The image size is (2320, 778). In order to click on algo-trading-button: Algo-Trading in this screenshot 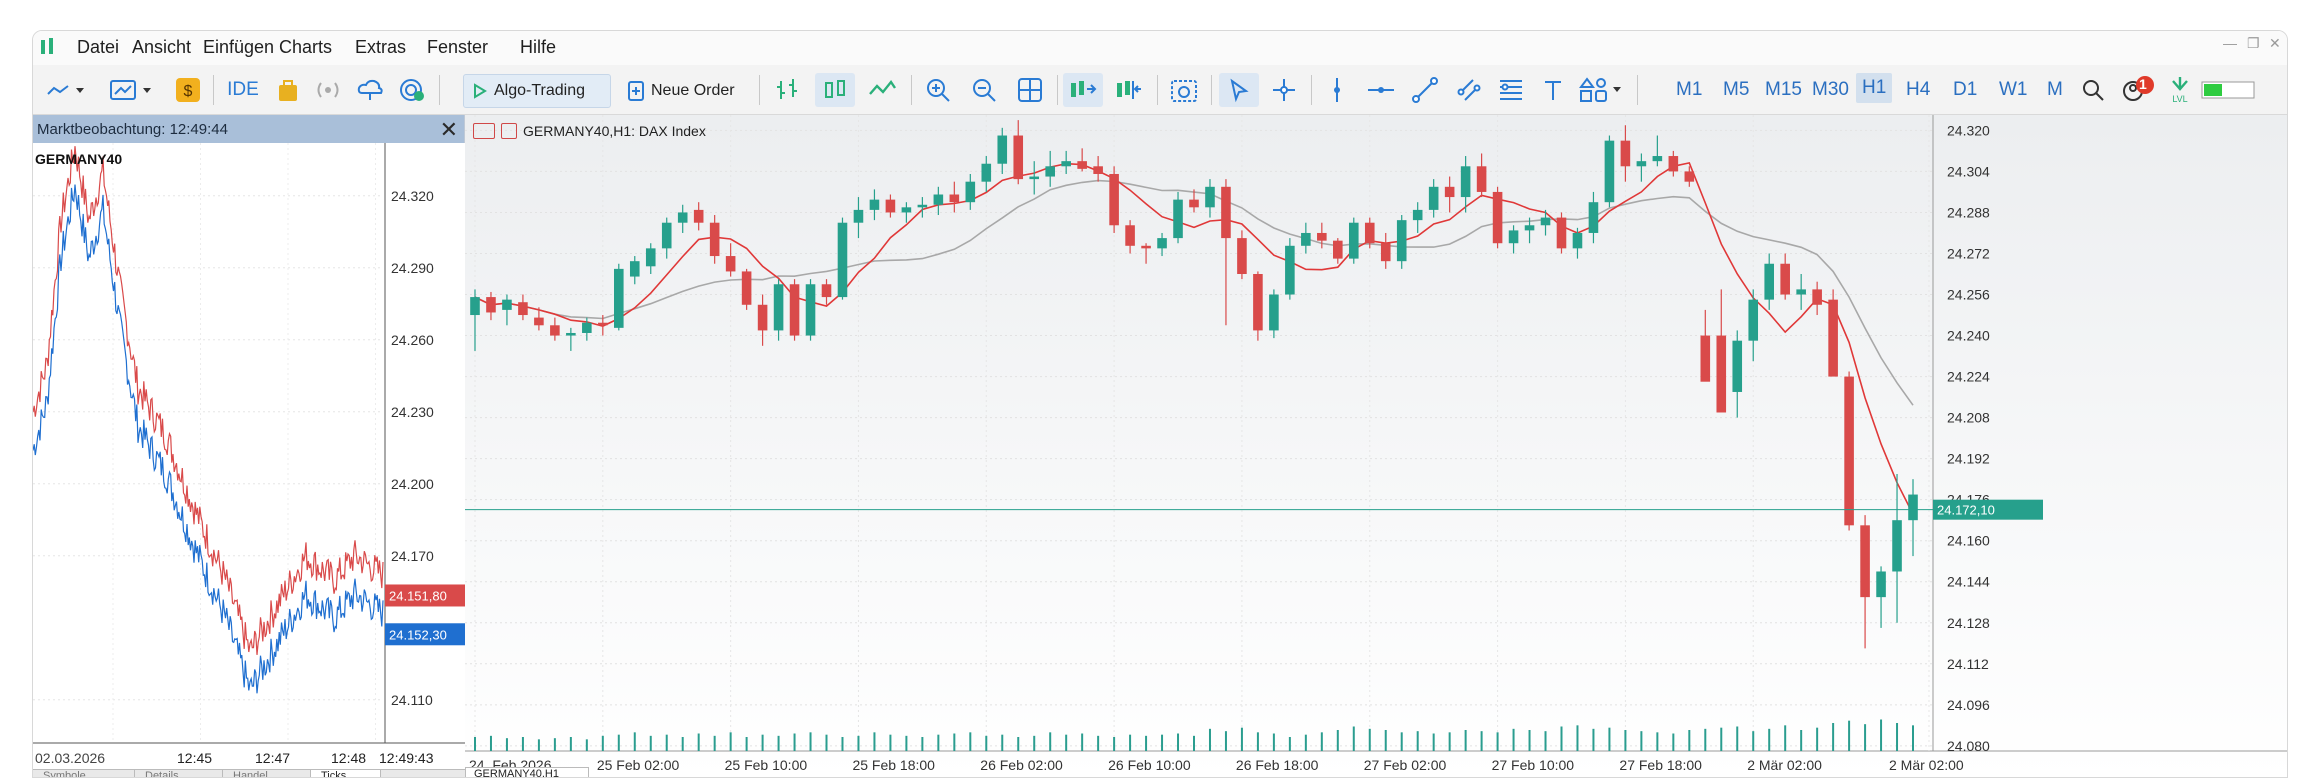, I will do `click(537, 91)`.